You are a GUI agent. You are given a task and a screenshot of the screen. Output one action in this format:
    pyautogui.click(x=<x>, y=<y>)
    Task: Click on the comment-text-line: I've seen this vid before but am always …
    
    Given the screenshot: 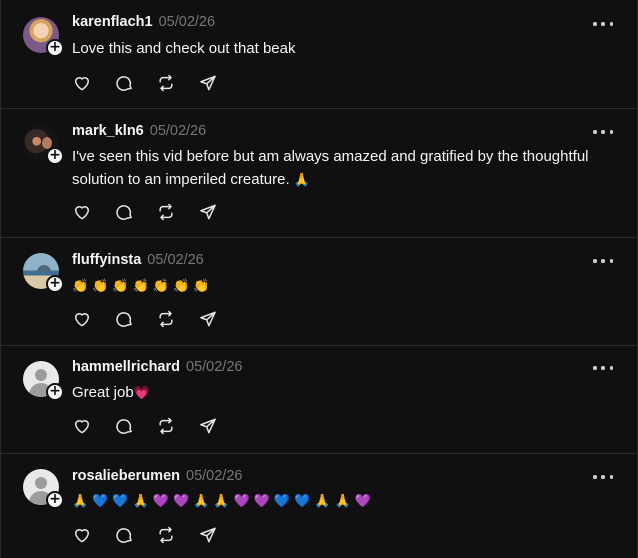 What is the action you would take?
    pyautogui.click(x=330, y=156)
    